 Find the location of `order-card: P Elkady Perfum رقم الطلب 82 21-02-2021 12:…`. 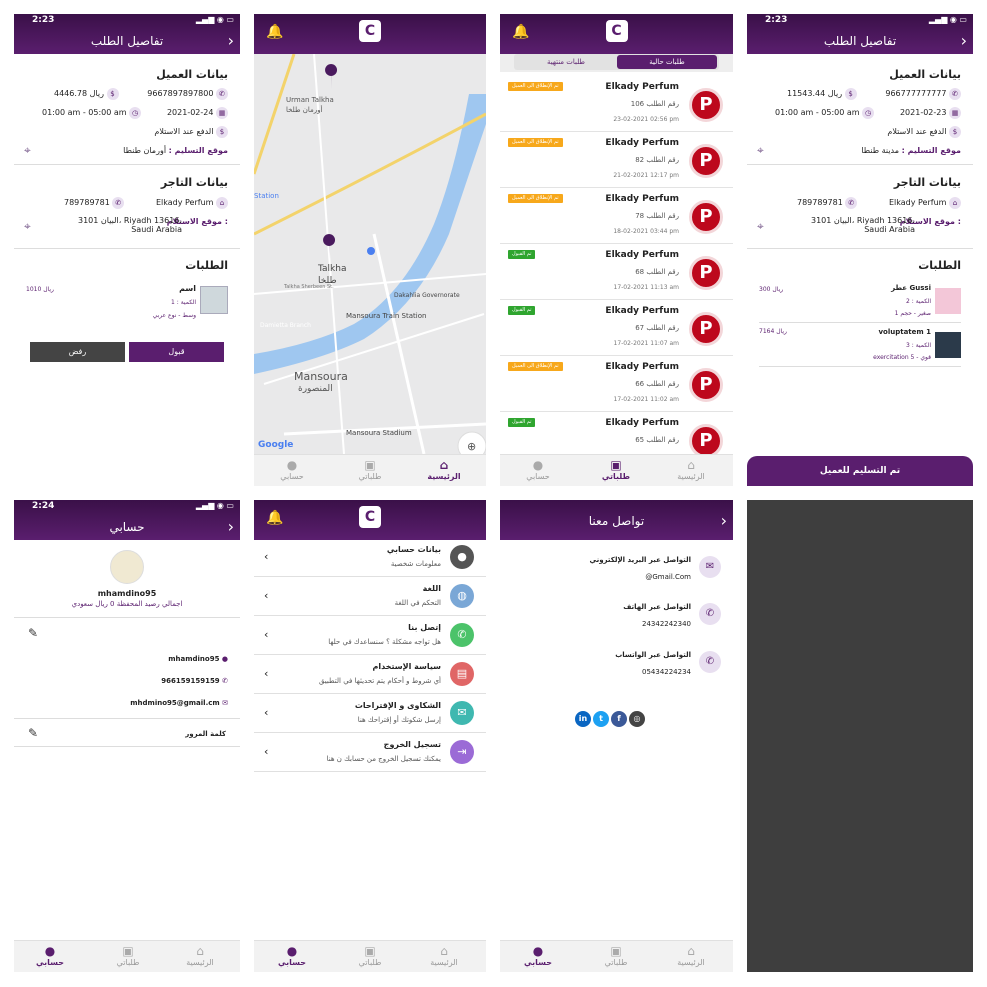

order-card: P Elkady Perfum رقم الطلب 82 21-02-2021 12:… is located at coordinates (616, 160).